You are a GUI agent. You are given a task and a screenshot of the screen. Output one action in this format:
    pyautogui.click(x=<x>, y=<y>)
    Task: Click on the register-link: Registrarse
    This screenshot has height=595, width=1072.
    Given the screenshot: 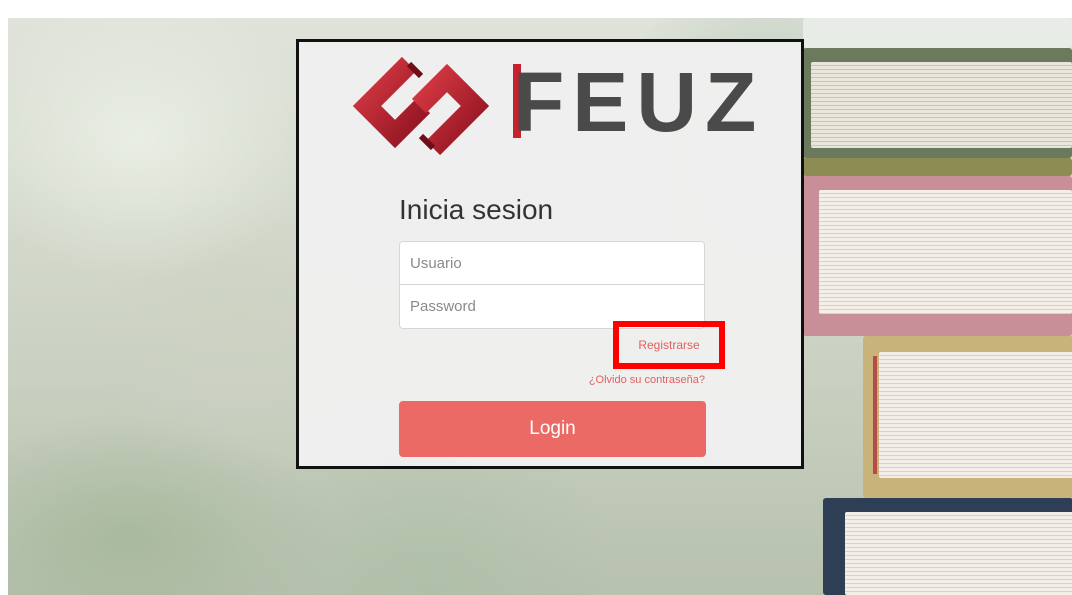 What is the action you would take?
    pyautogui.click(x=668, y=345)
    